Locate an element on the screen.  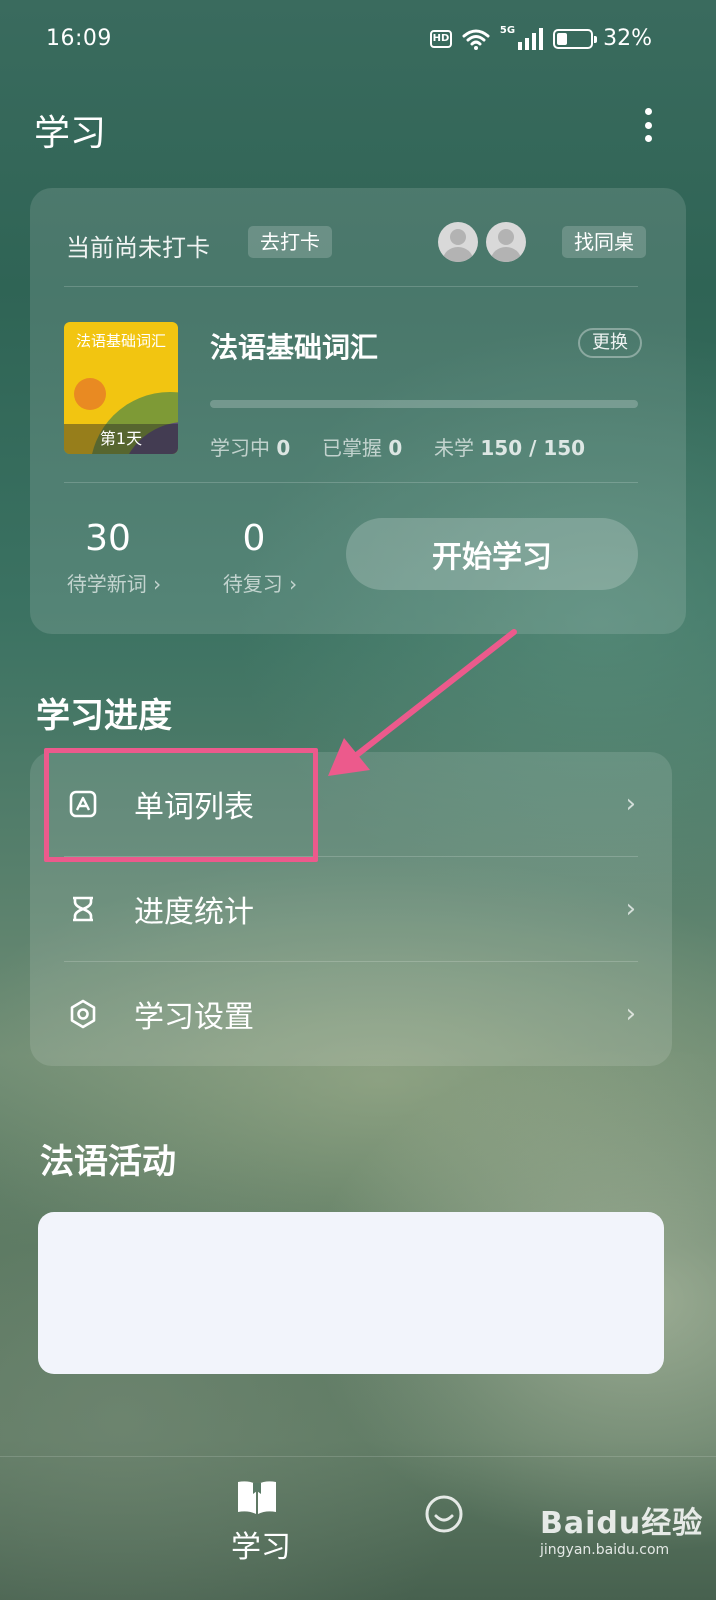
annotation-arrow-icon is located at coordinates (422, 702).